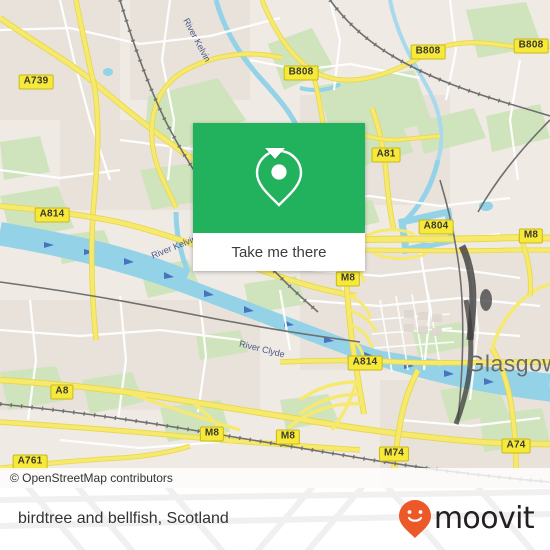 The height and width of the screenshot is (550, 550). Describe the element at coordinates (484, 518) in the screenshot. I see `moovit-wordmark: moovit` at that location.